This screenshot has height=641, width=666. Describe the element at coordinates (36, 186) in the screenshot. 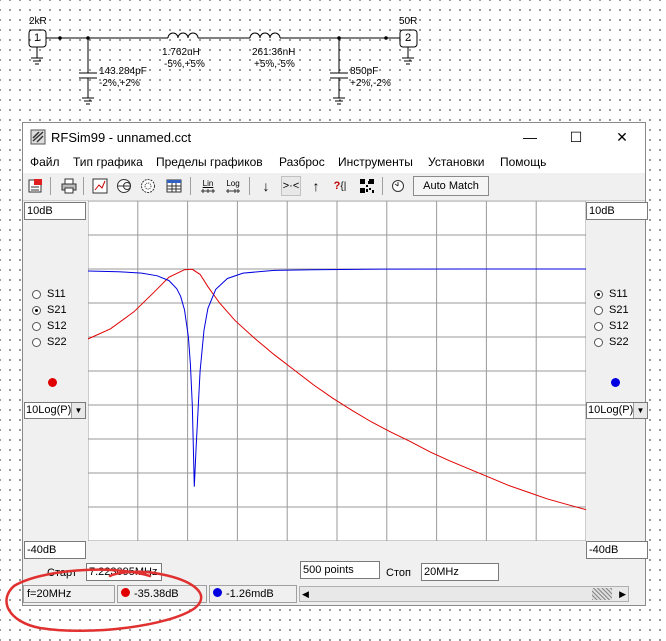

I see `run-icon` at that location.